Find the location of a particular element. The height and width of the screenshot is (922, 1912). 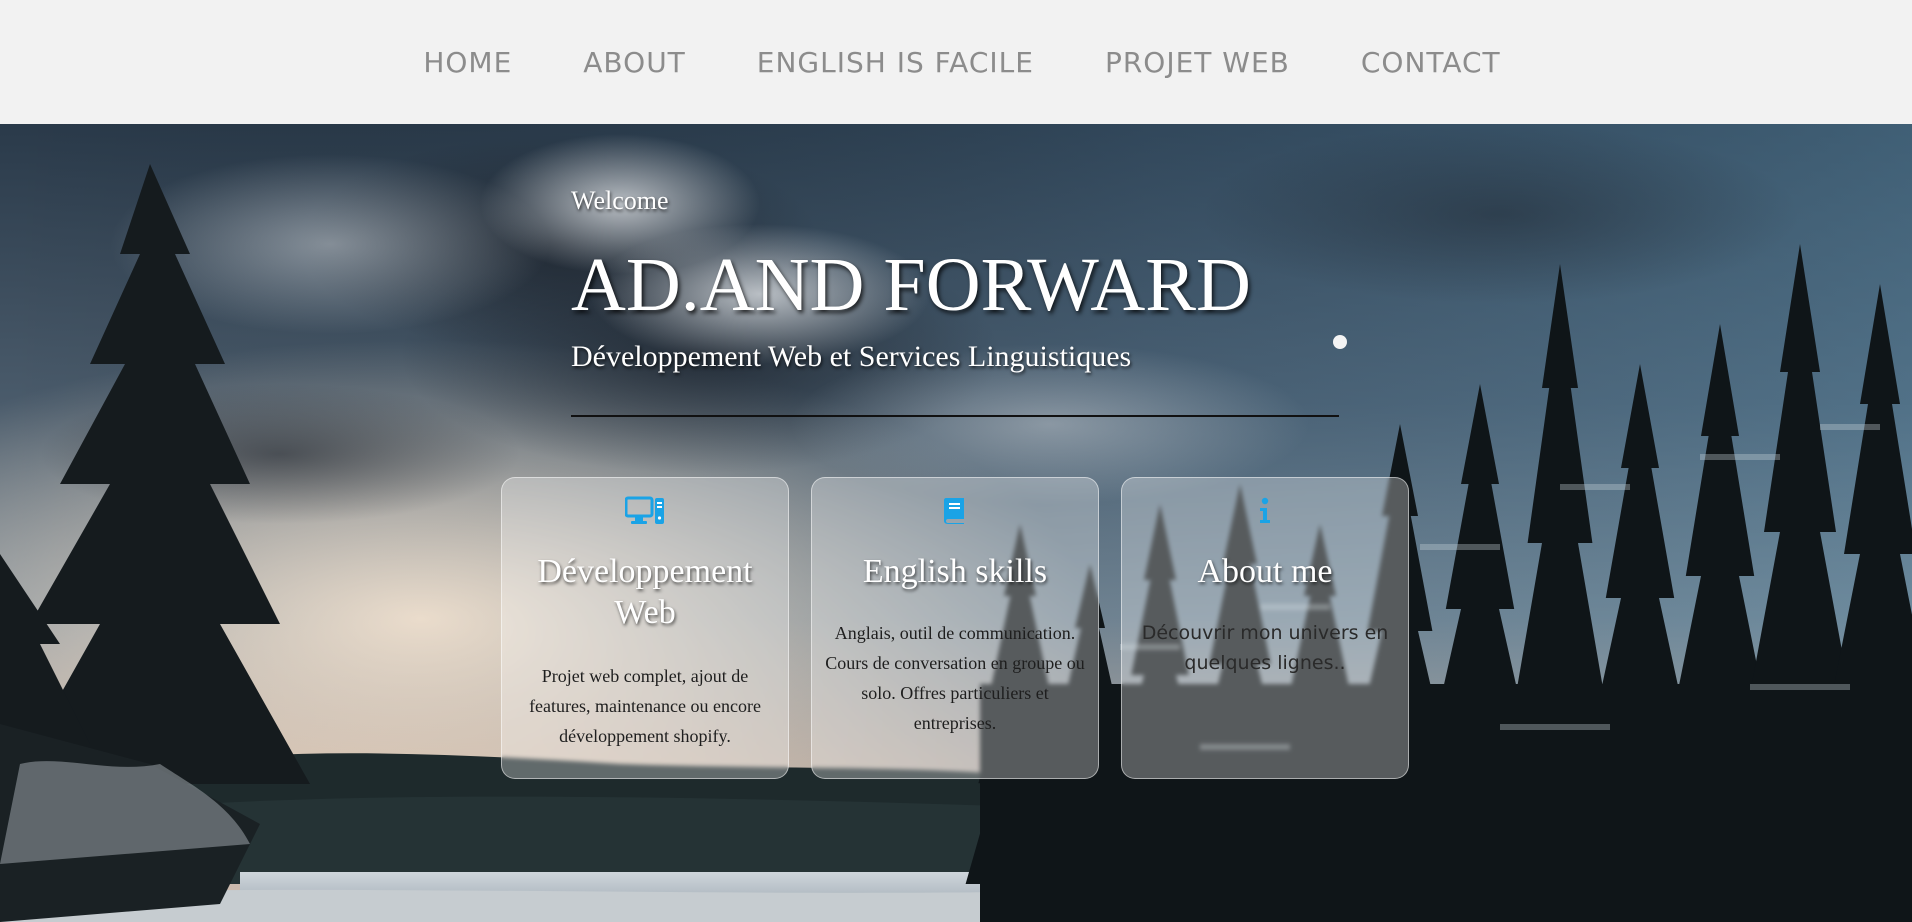

nav-link-home: HOME is located at coordinates (467, 62).